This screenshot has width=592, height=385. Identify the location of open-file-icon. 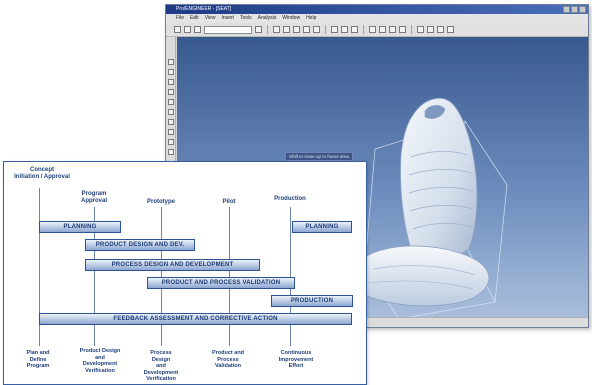
(187, 29).